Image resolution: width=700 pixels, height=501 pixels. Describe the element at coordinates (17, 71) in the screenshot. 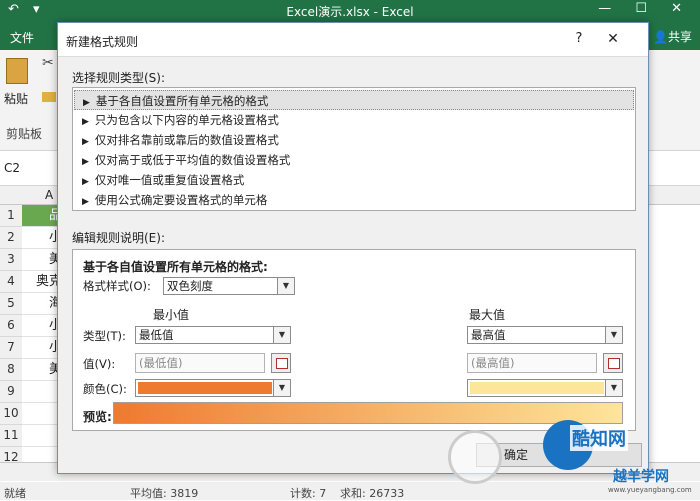

I see `paste-icon` at that location.